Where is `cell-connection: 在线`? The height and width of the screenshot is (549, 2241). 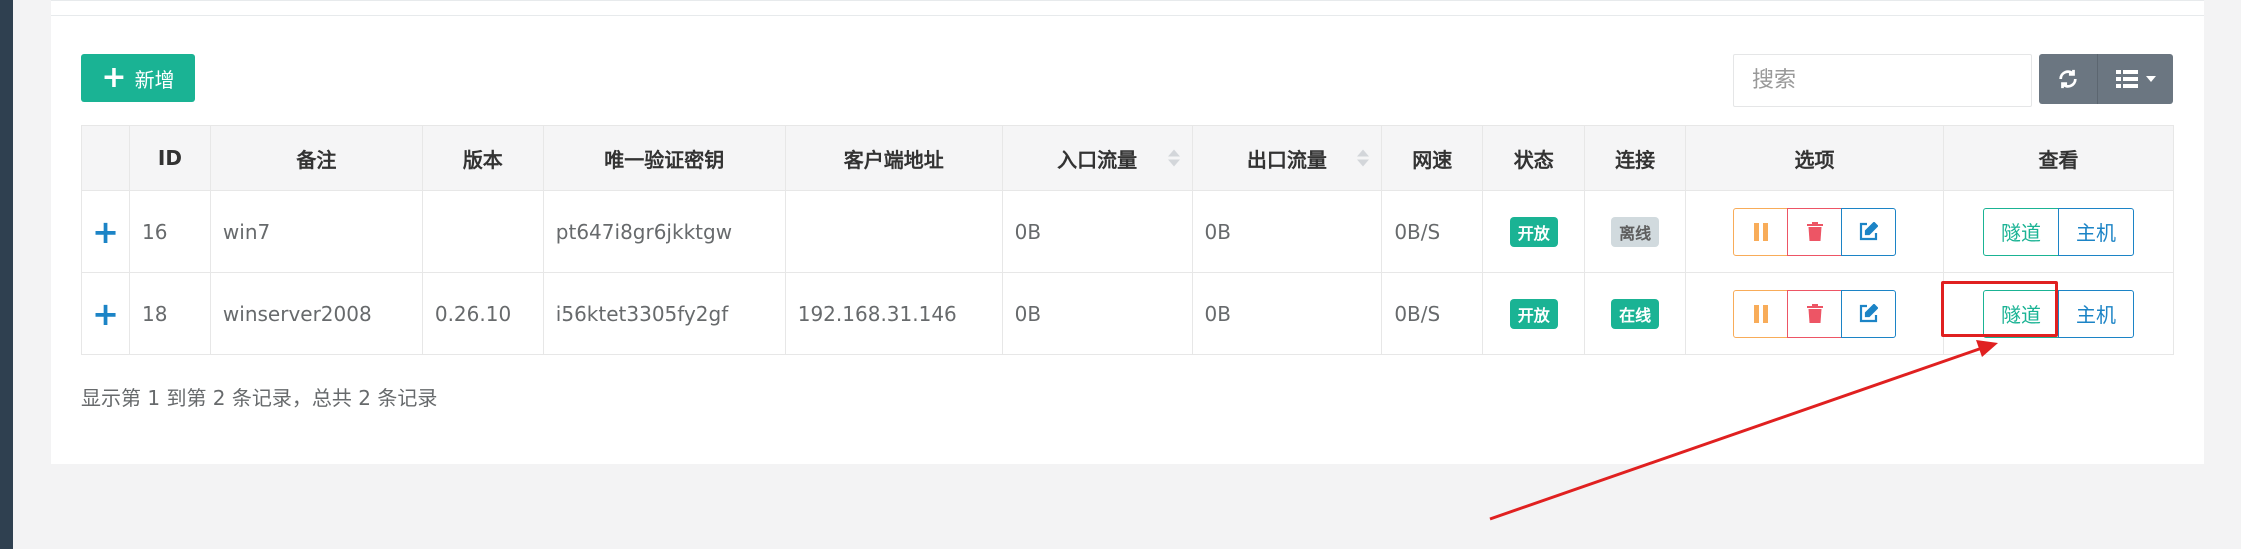
cell-connection: 在线 is located at coordinates (1635, 313).